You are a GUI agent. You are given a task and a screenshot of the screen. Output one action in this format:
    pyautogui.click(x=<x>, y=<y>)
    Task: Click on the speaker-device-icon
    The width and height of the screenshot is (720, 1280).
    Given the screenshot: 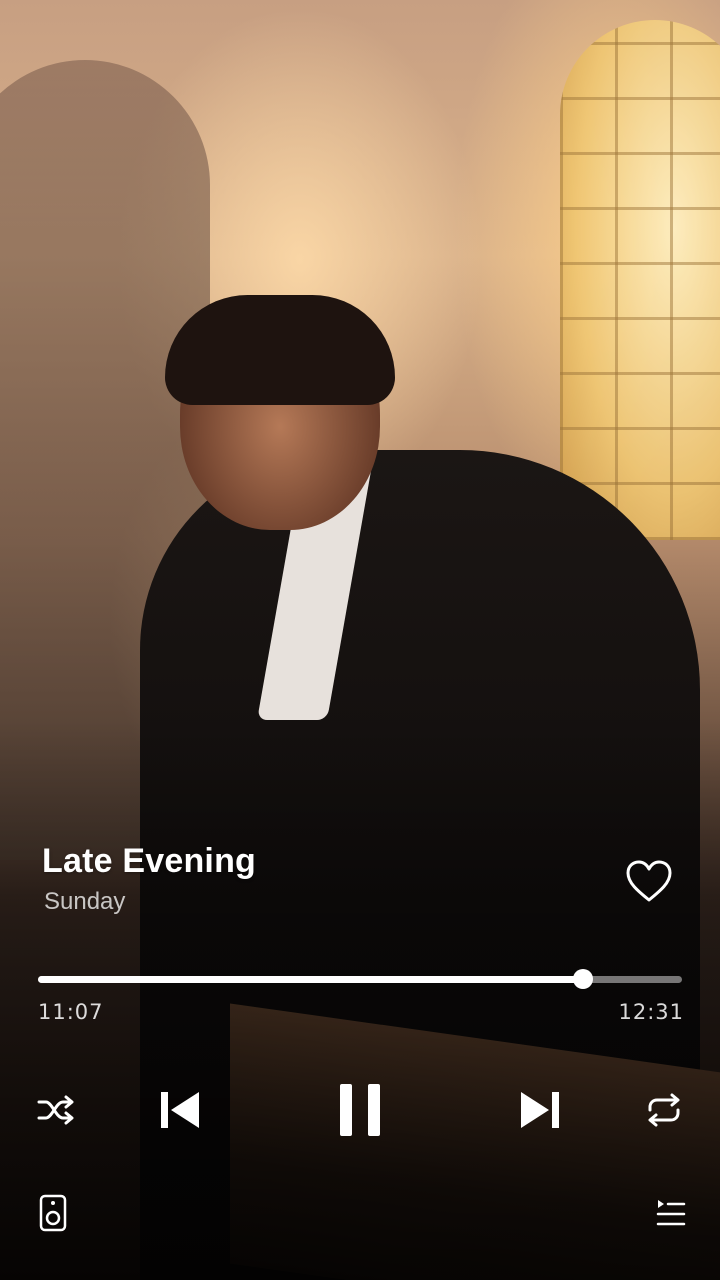 What is the action you would take?
    pyautogui.click(x=53, y=1213)
    